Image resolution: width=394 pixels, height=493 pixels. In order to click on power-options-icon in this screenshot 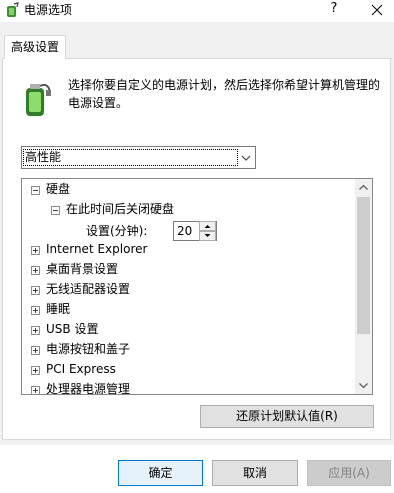, I will do `click(13, 9)`.